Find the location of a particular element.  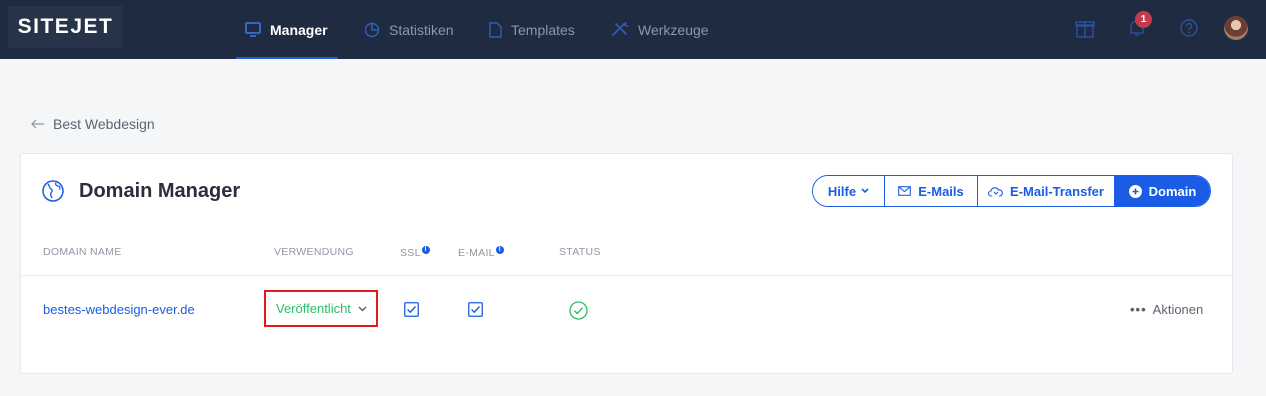

nav-item-manager: Manager is located at coordinates (287, 29).